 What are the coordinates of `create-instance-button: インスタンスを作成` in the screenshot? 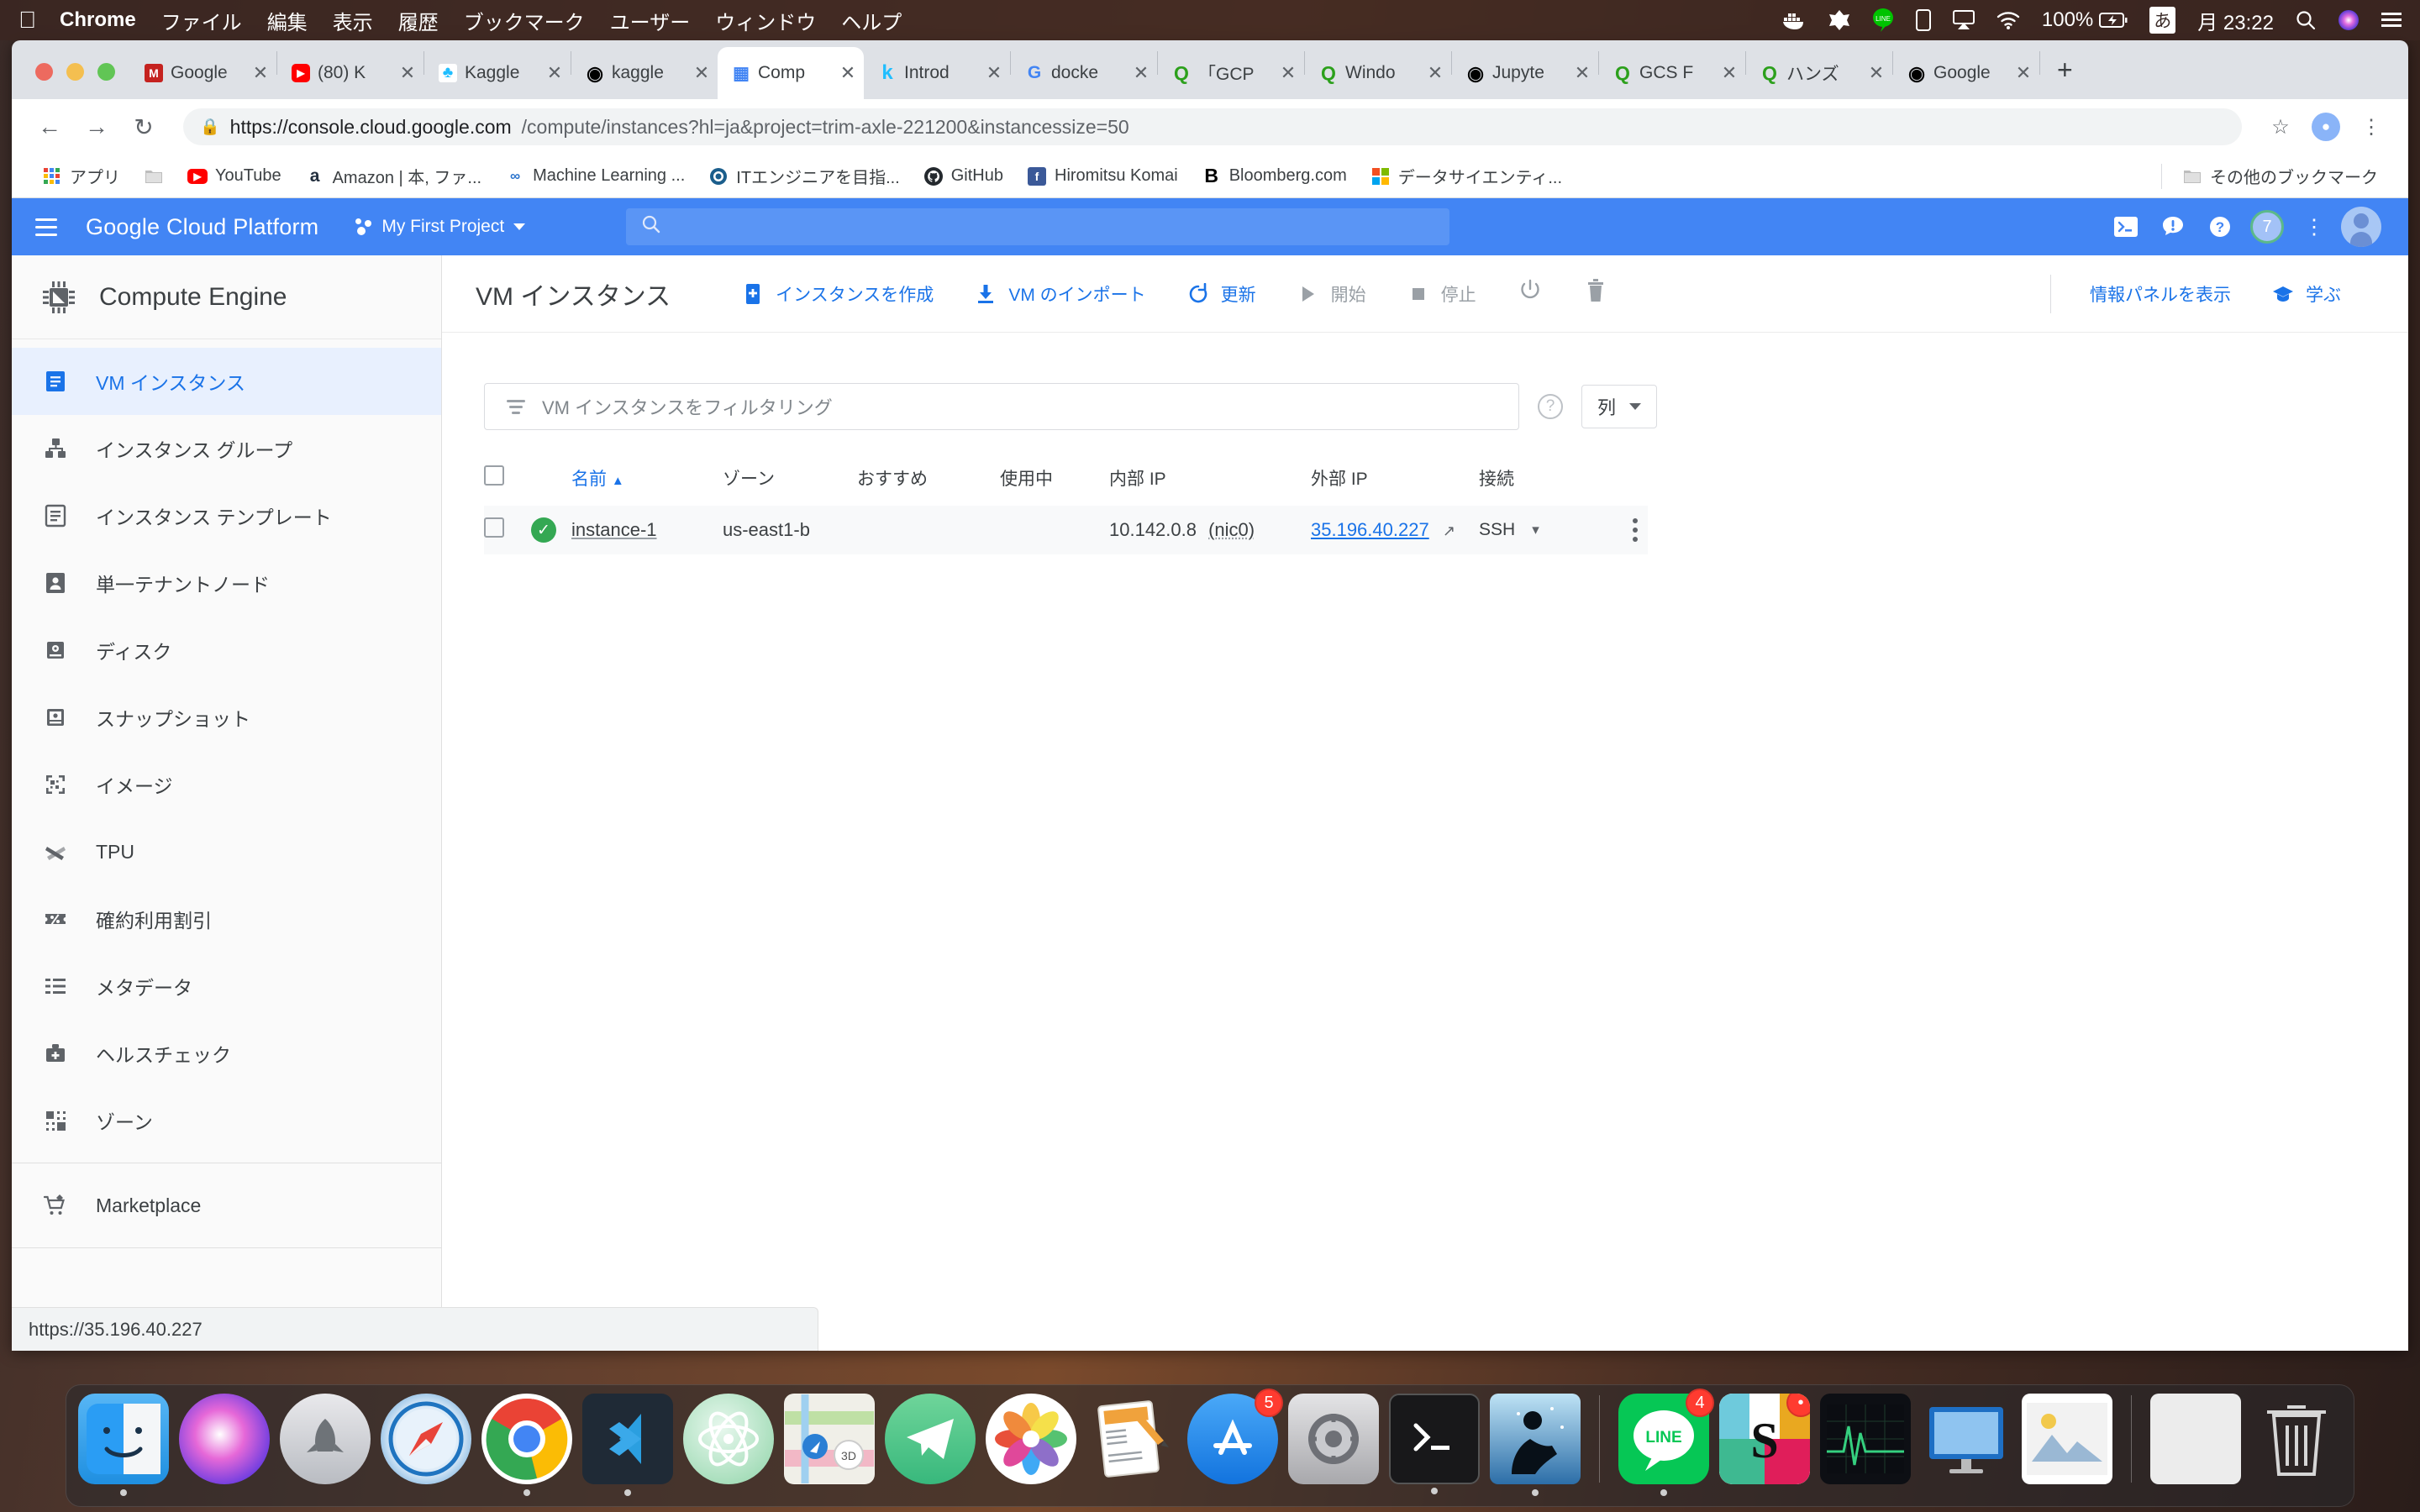 It's located at (838, 294).